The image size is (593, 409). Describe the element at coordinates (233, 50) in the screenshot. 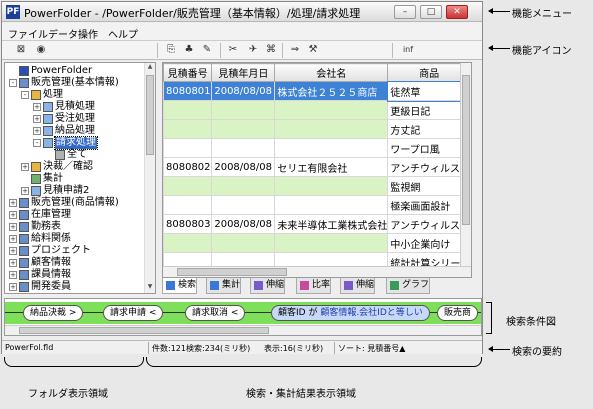

I see `scissors-icon: ✂` at that location.